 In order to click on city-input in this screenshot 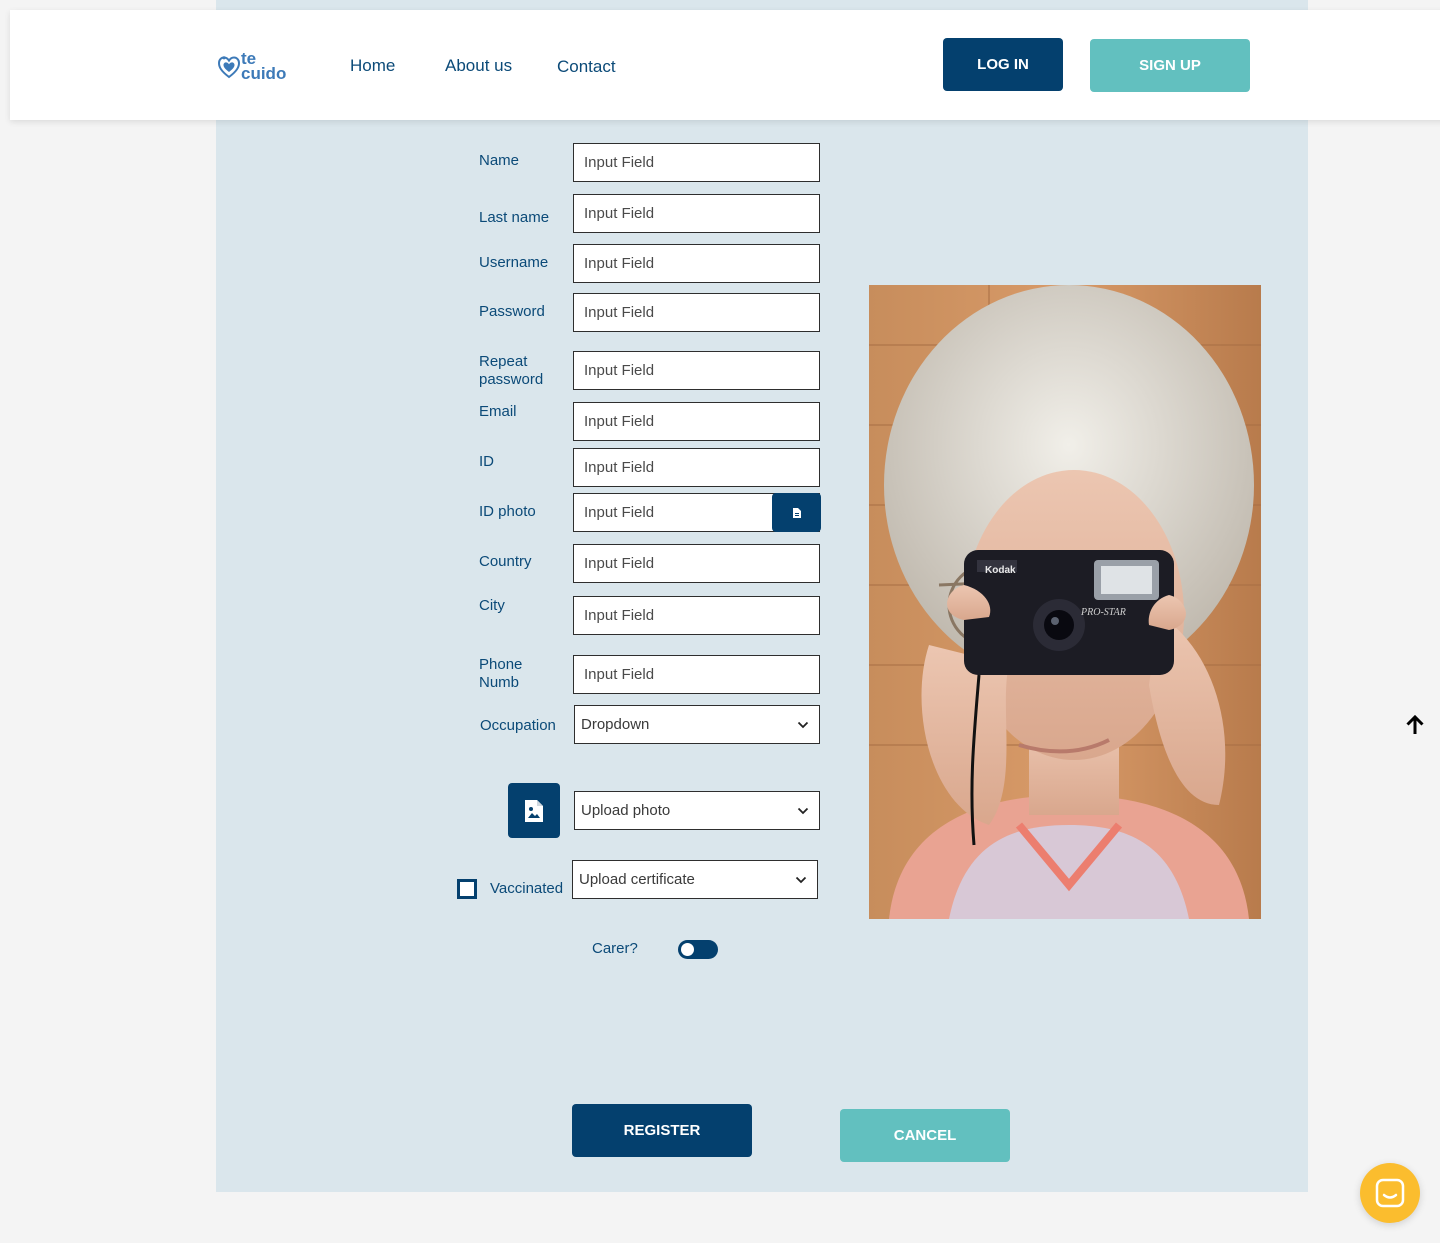, I will do `click(696, 615)`.